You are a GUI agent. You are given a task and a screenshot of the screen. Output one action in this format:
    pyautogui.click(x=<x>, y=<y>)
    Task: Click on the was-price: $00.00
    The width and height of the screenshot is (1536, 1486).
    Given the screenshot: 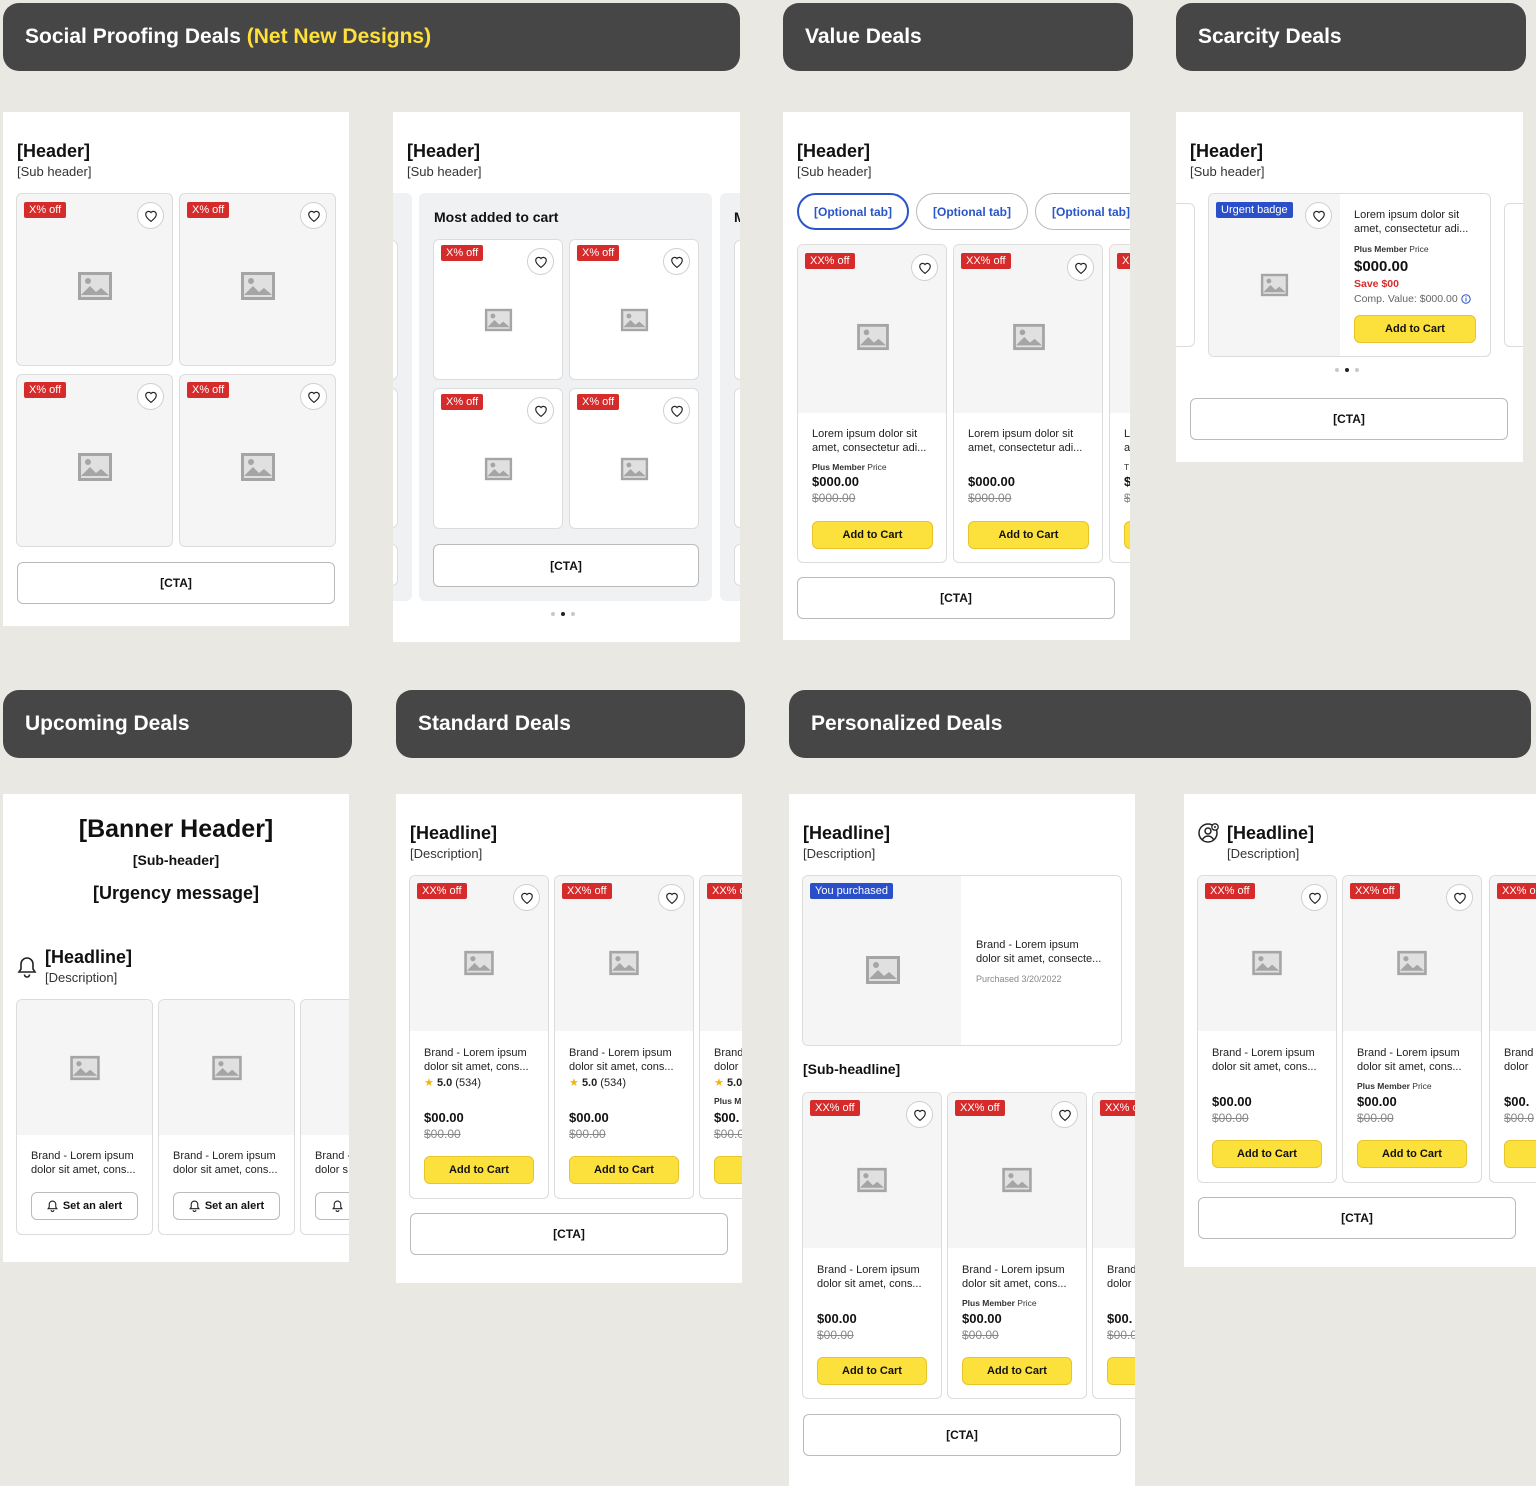 What is the action you would take?
    pyautogui.click(x=980, y=1335)
    